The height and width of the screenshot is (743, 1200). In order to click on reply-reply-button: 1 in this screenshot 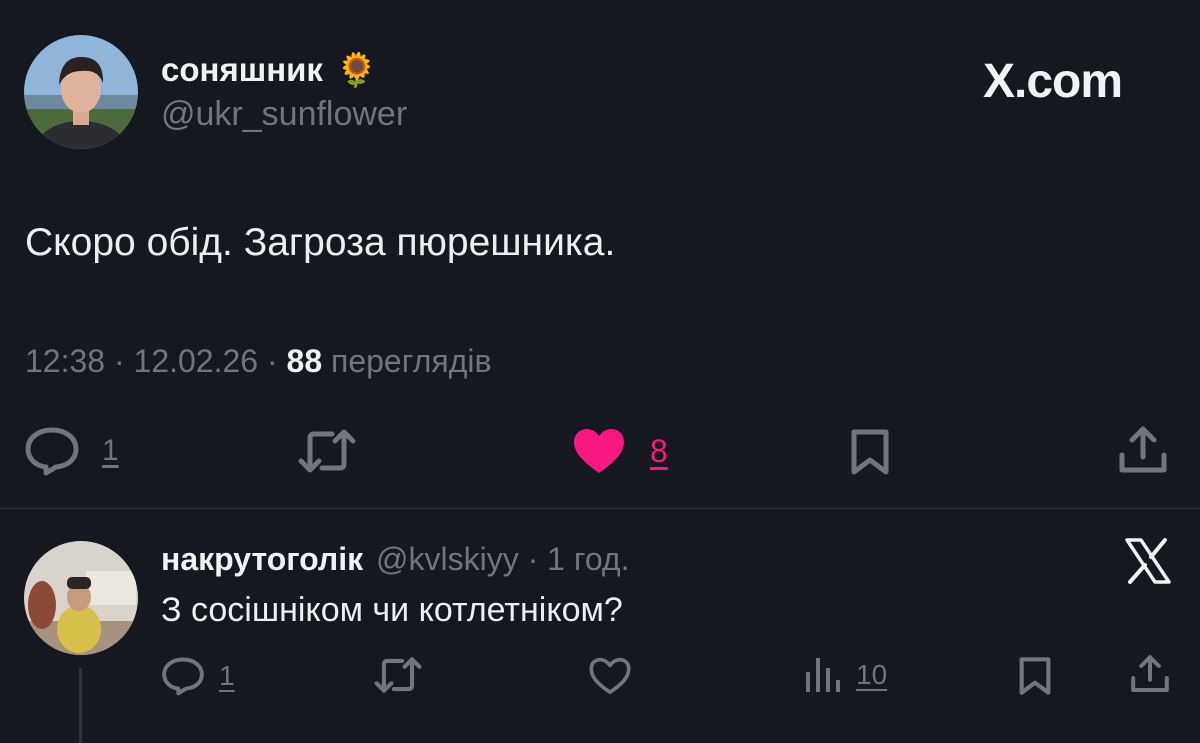, I will do `click(198, 676)`.